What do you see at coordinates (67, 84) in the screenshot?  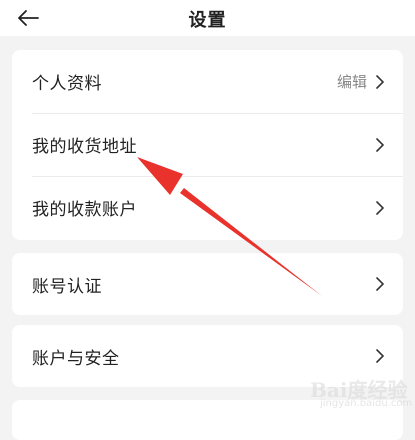 I see `settings-item-label: 个人资料` at bounding box center [67, 84].